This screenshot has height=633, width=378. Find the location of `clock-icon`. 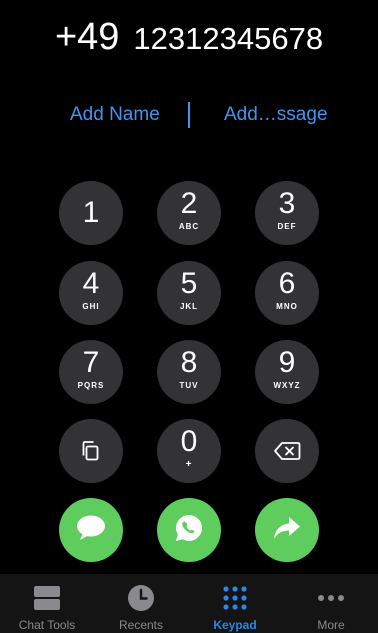

clock-icon is located at coordinates (141, 598).